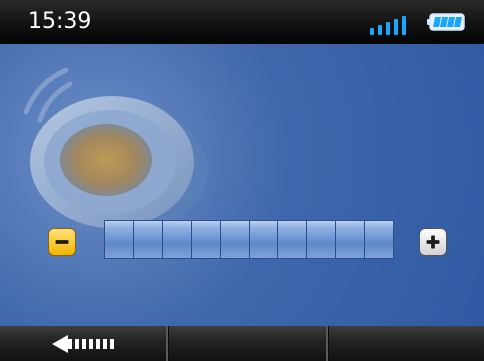 The height and width of the screenshot is (361, 484). What do you see at coordinates (242, 343) in the screenshot?
I see `bottom-toolbar` at bounding box center [242, 343].